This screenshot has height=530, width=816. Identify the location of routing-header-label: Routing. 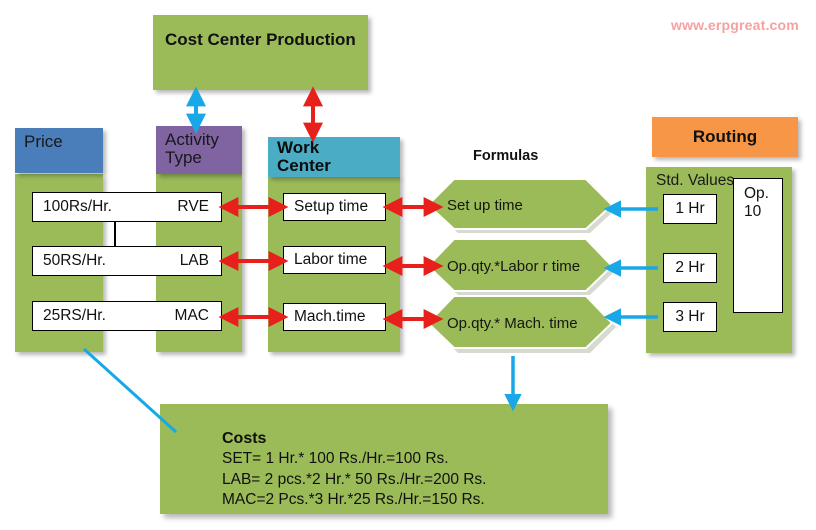
(725, 136).